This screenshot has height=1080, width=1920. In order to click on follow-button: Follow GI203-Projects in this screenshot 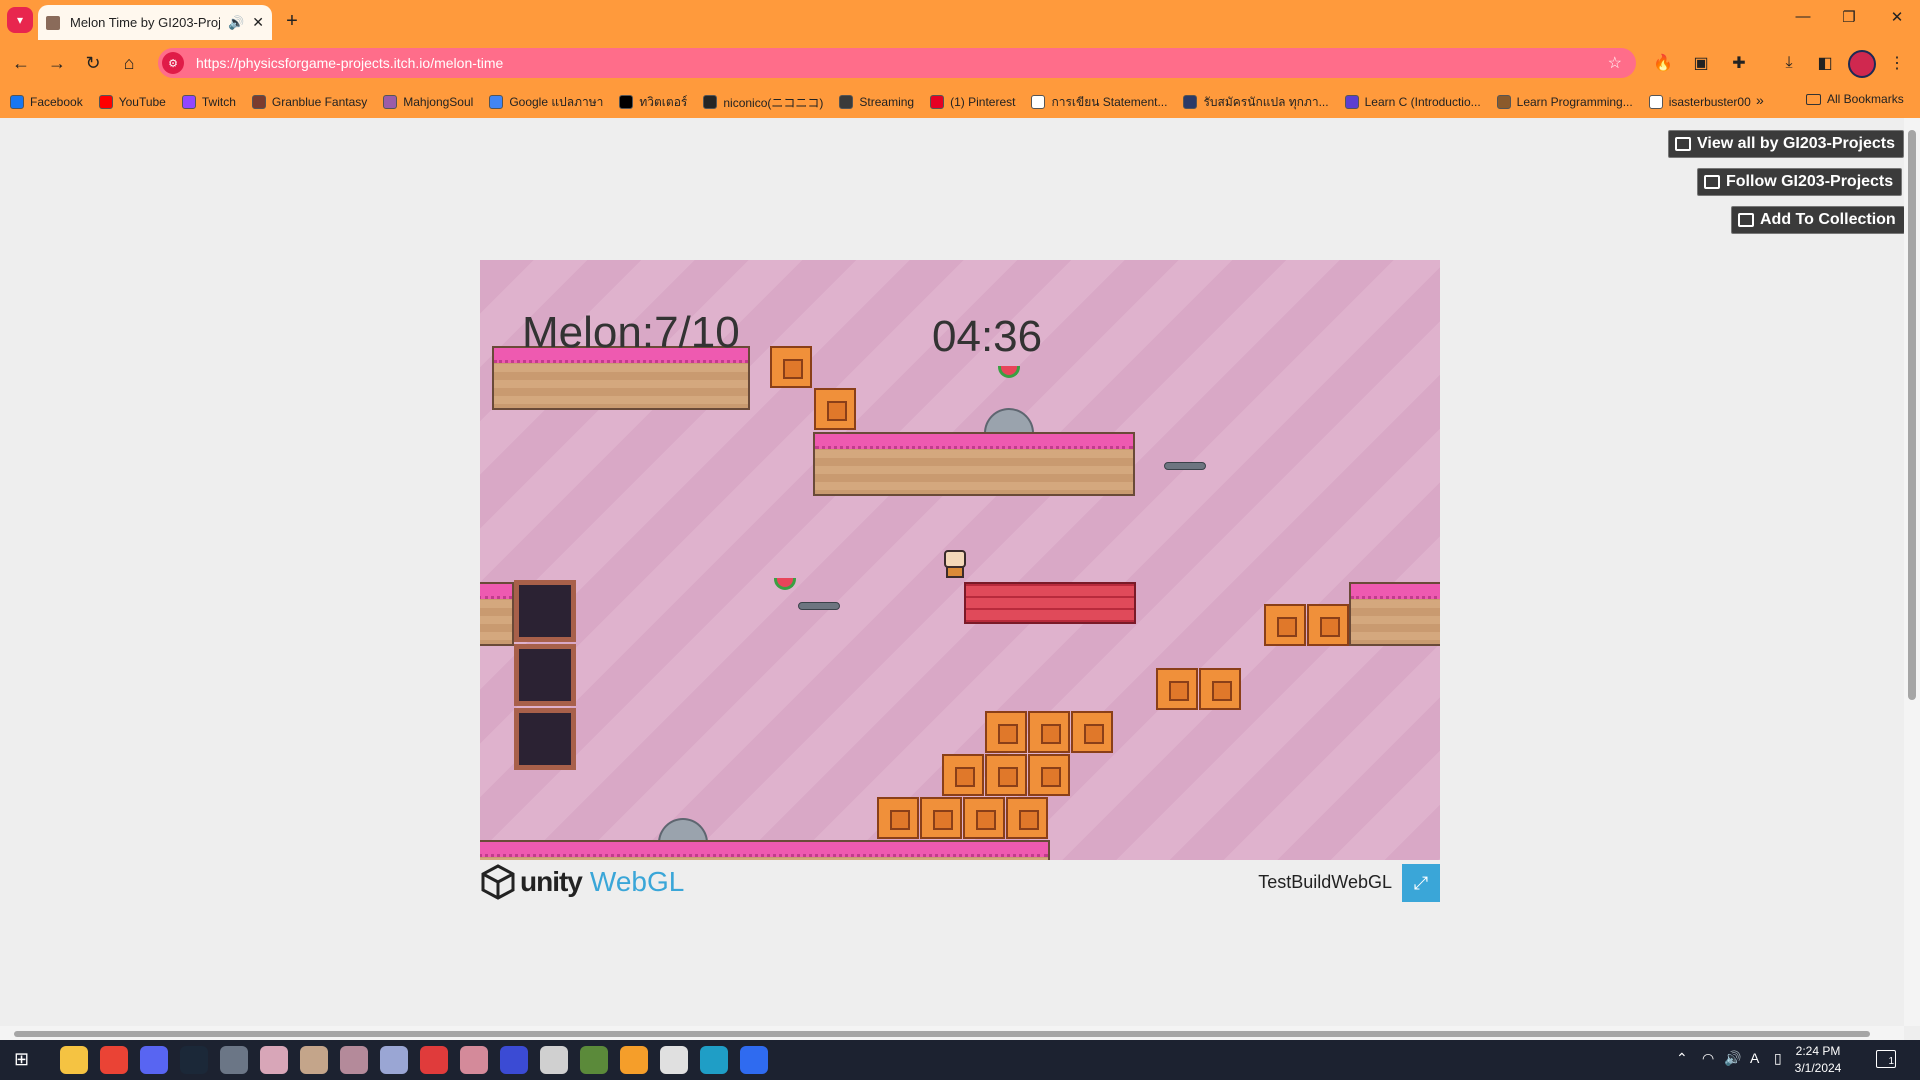, I will do `click(1800, 182)`.